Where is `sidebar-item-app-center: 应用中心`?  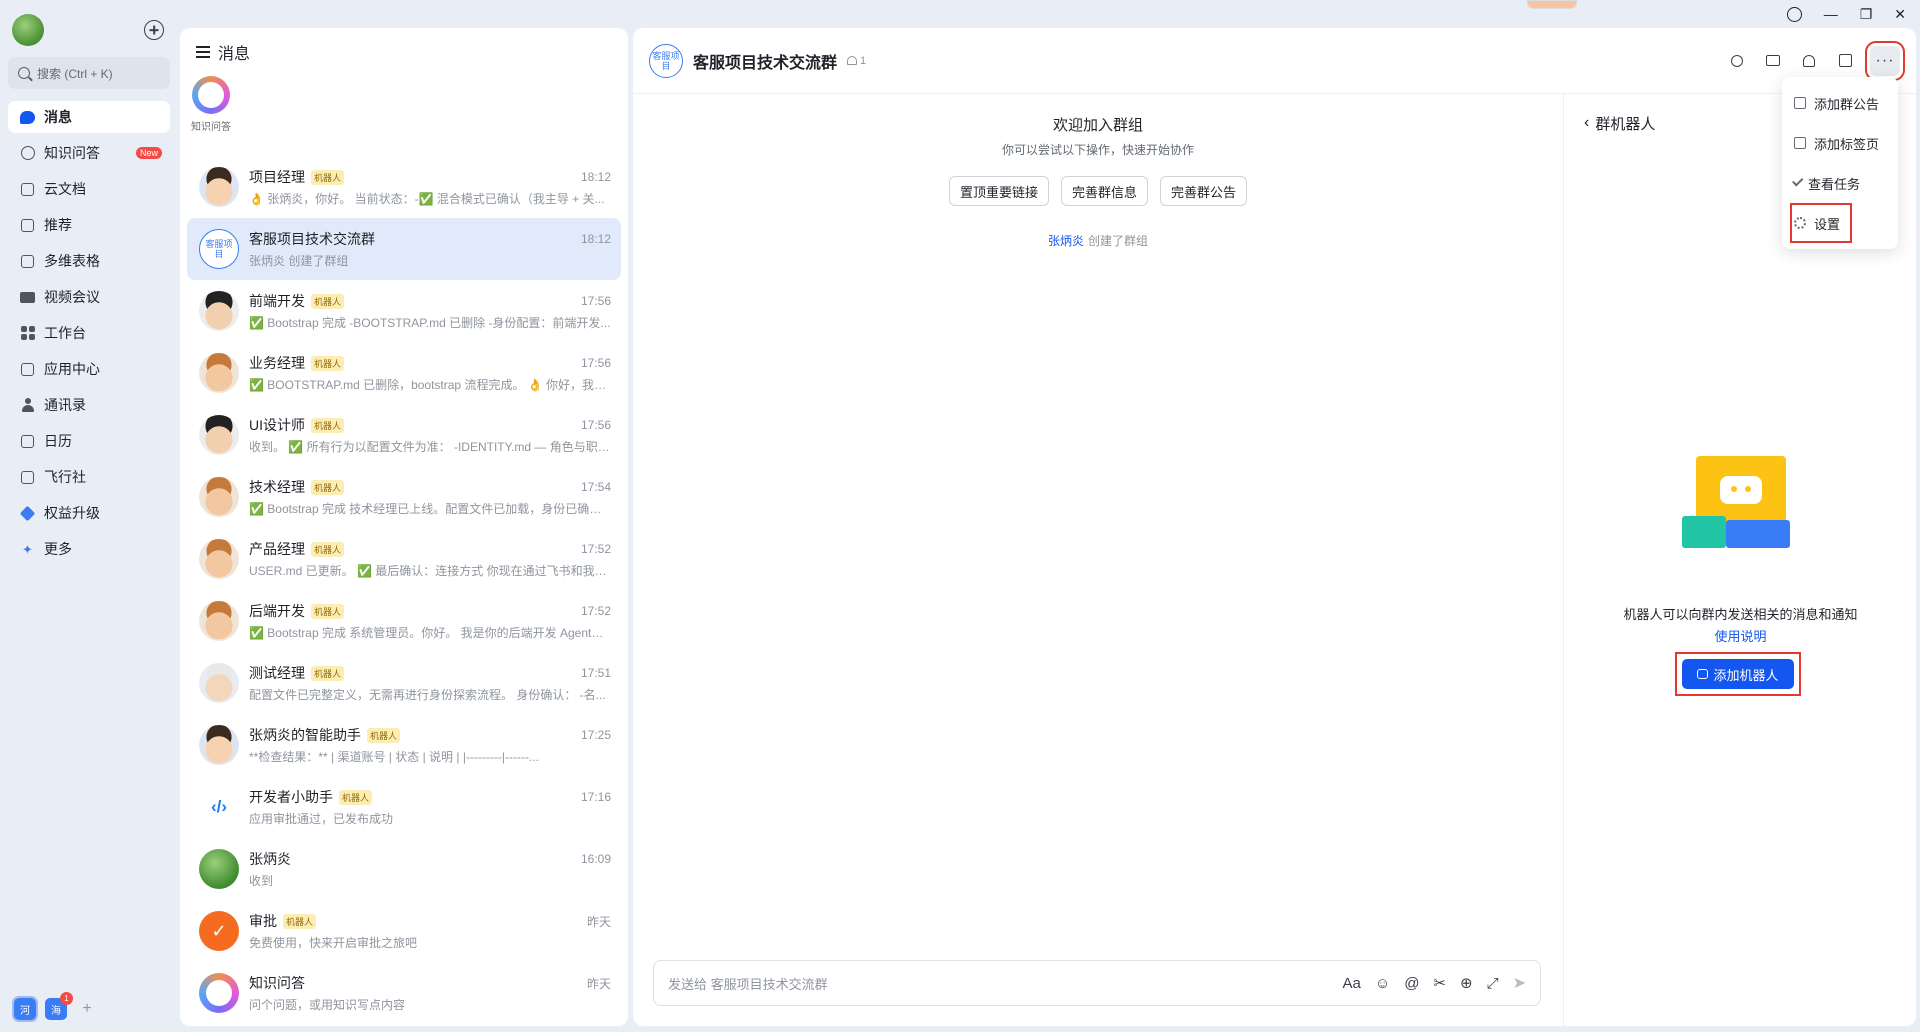 sidebar-item-app-center: 应用中心 is located at coordinates (89, 369).